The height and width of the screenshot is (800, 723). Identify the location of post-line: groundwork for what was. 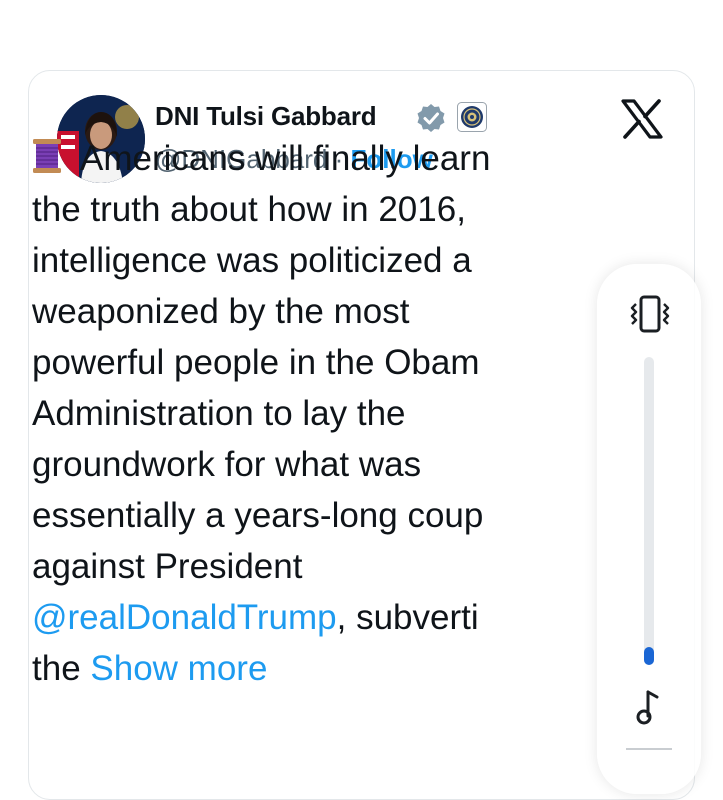
(227, 464).